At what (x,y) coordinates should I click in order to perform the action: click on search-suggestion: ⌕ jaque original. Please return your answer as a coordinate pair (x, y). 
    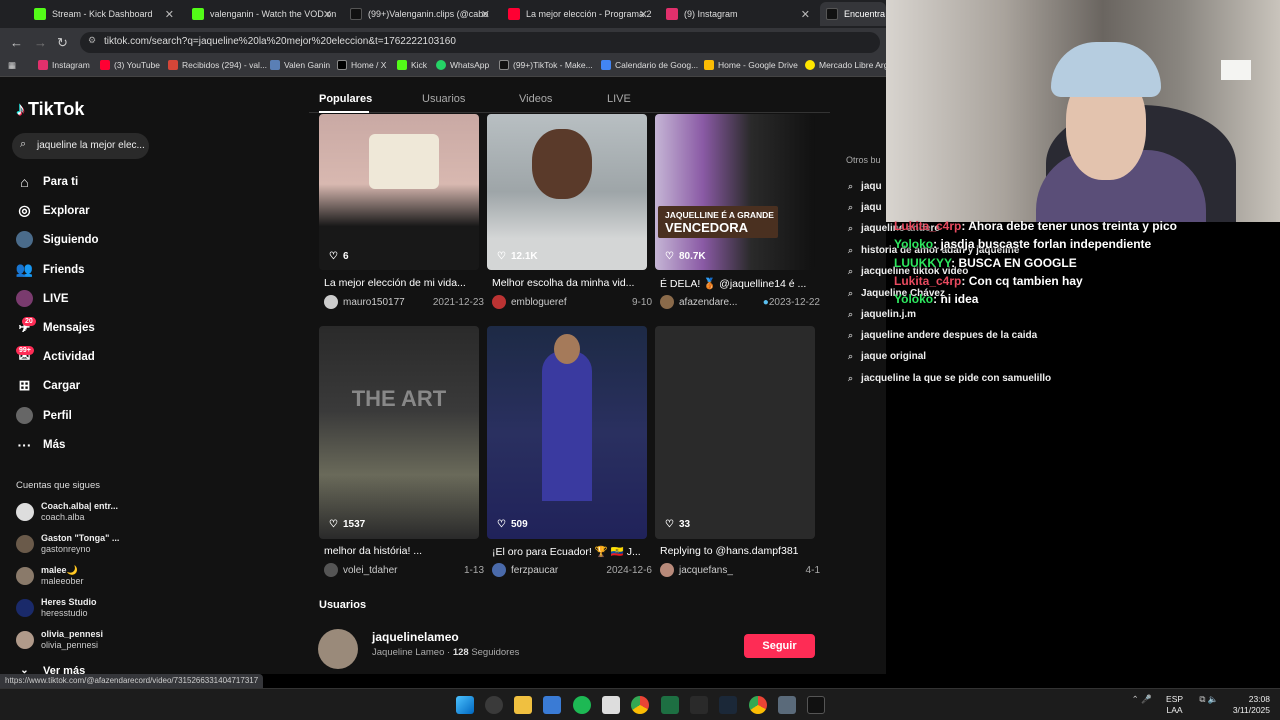
    Looking at the image, I should click on (887, 356).